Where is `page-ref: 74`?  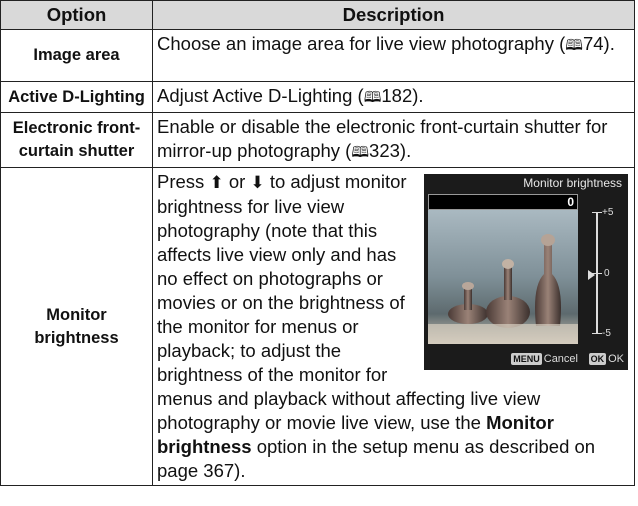
page-ref: 74 is located at coordinates (593, 43).